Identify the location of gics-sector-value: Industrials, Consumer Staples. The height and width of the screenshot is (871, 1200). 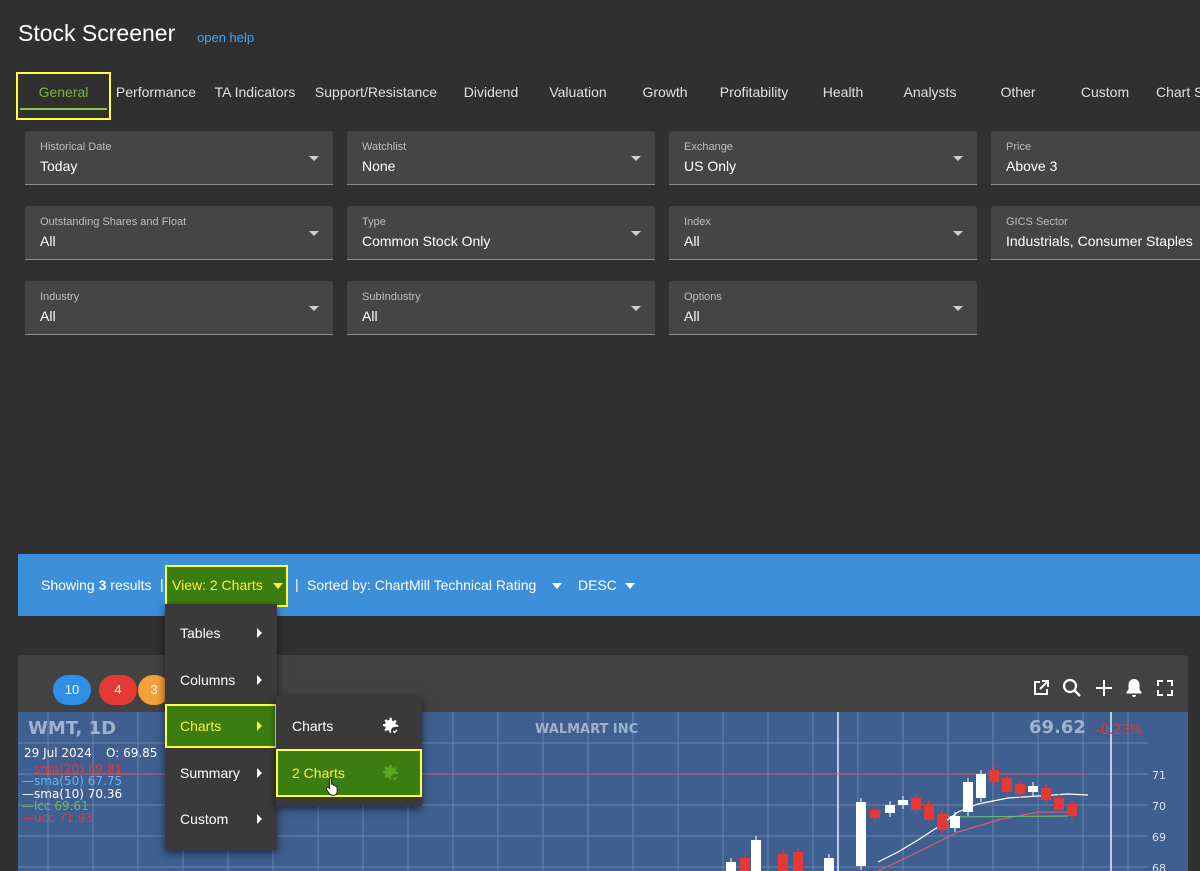
(1099, 241).